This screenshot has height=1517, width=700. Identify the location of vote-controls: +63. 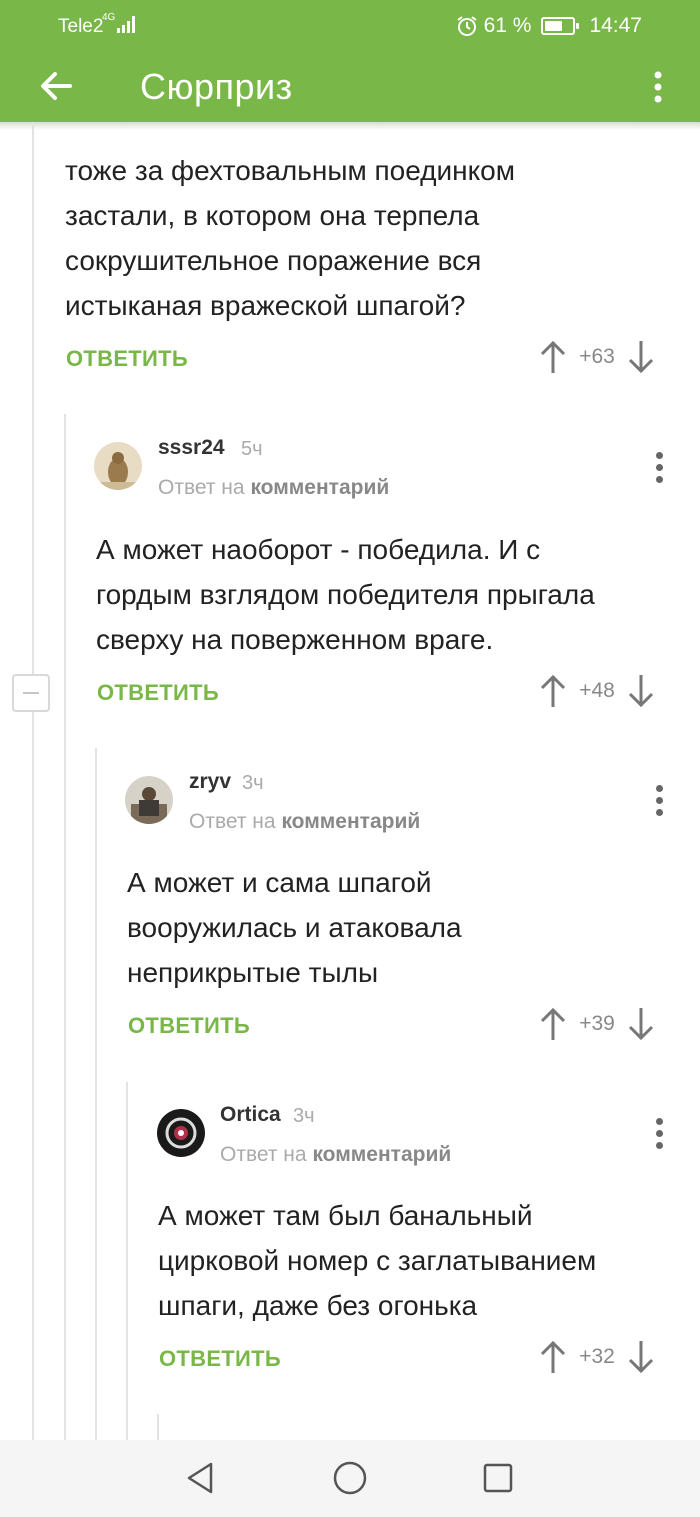
(597, 357).